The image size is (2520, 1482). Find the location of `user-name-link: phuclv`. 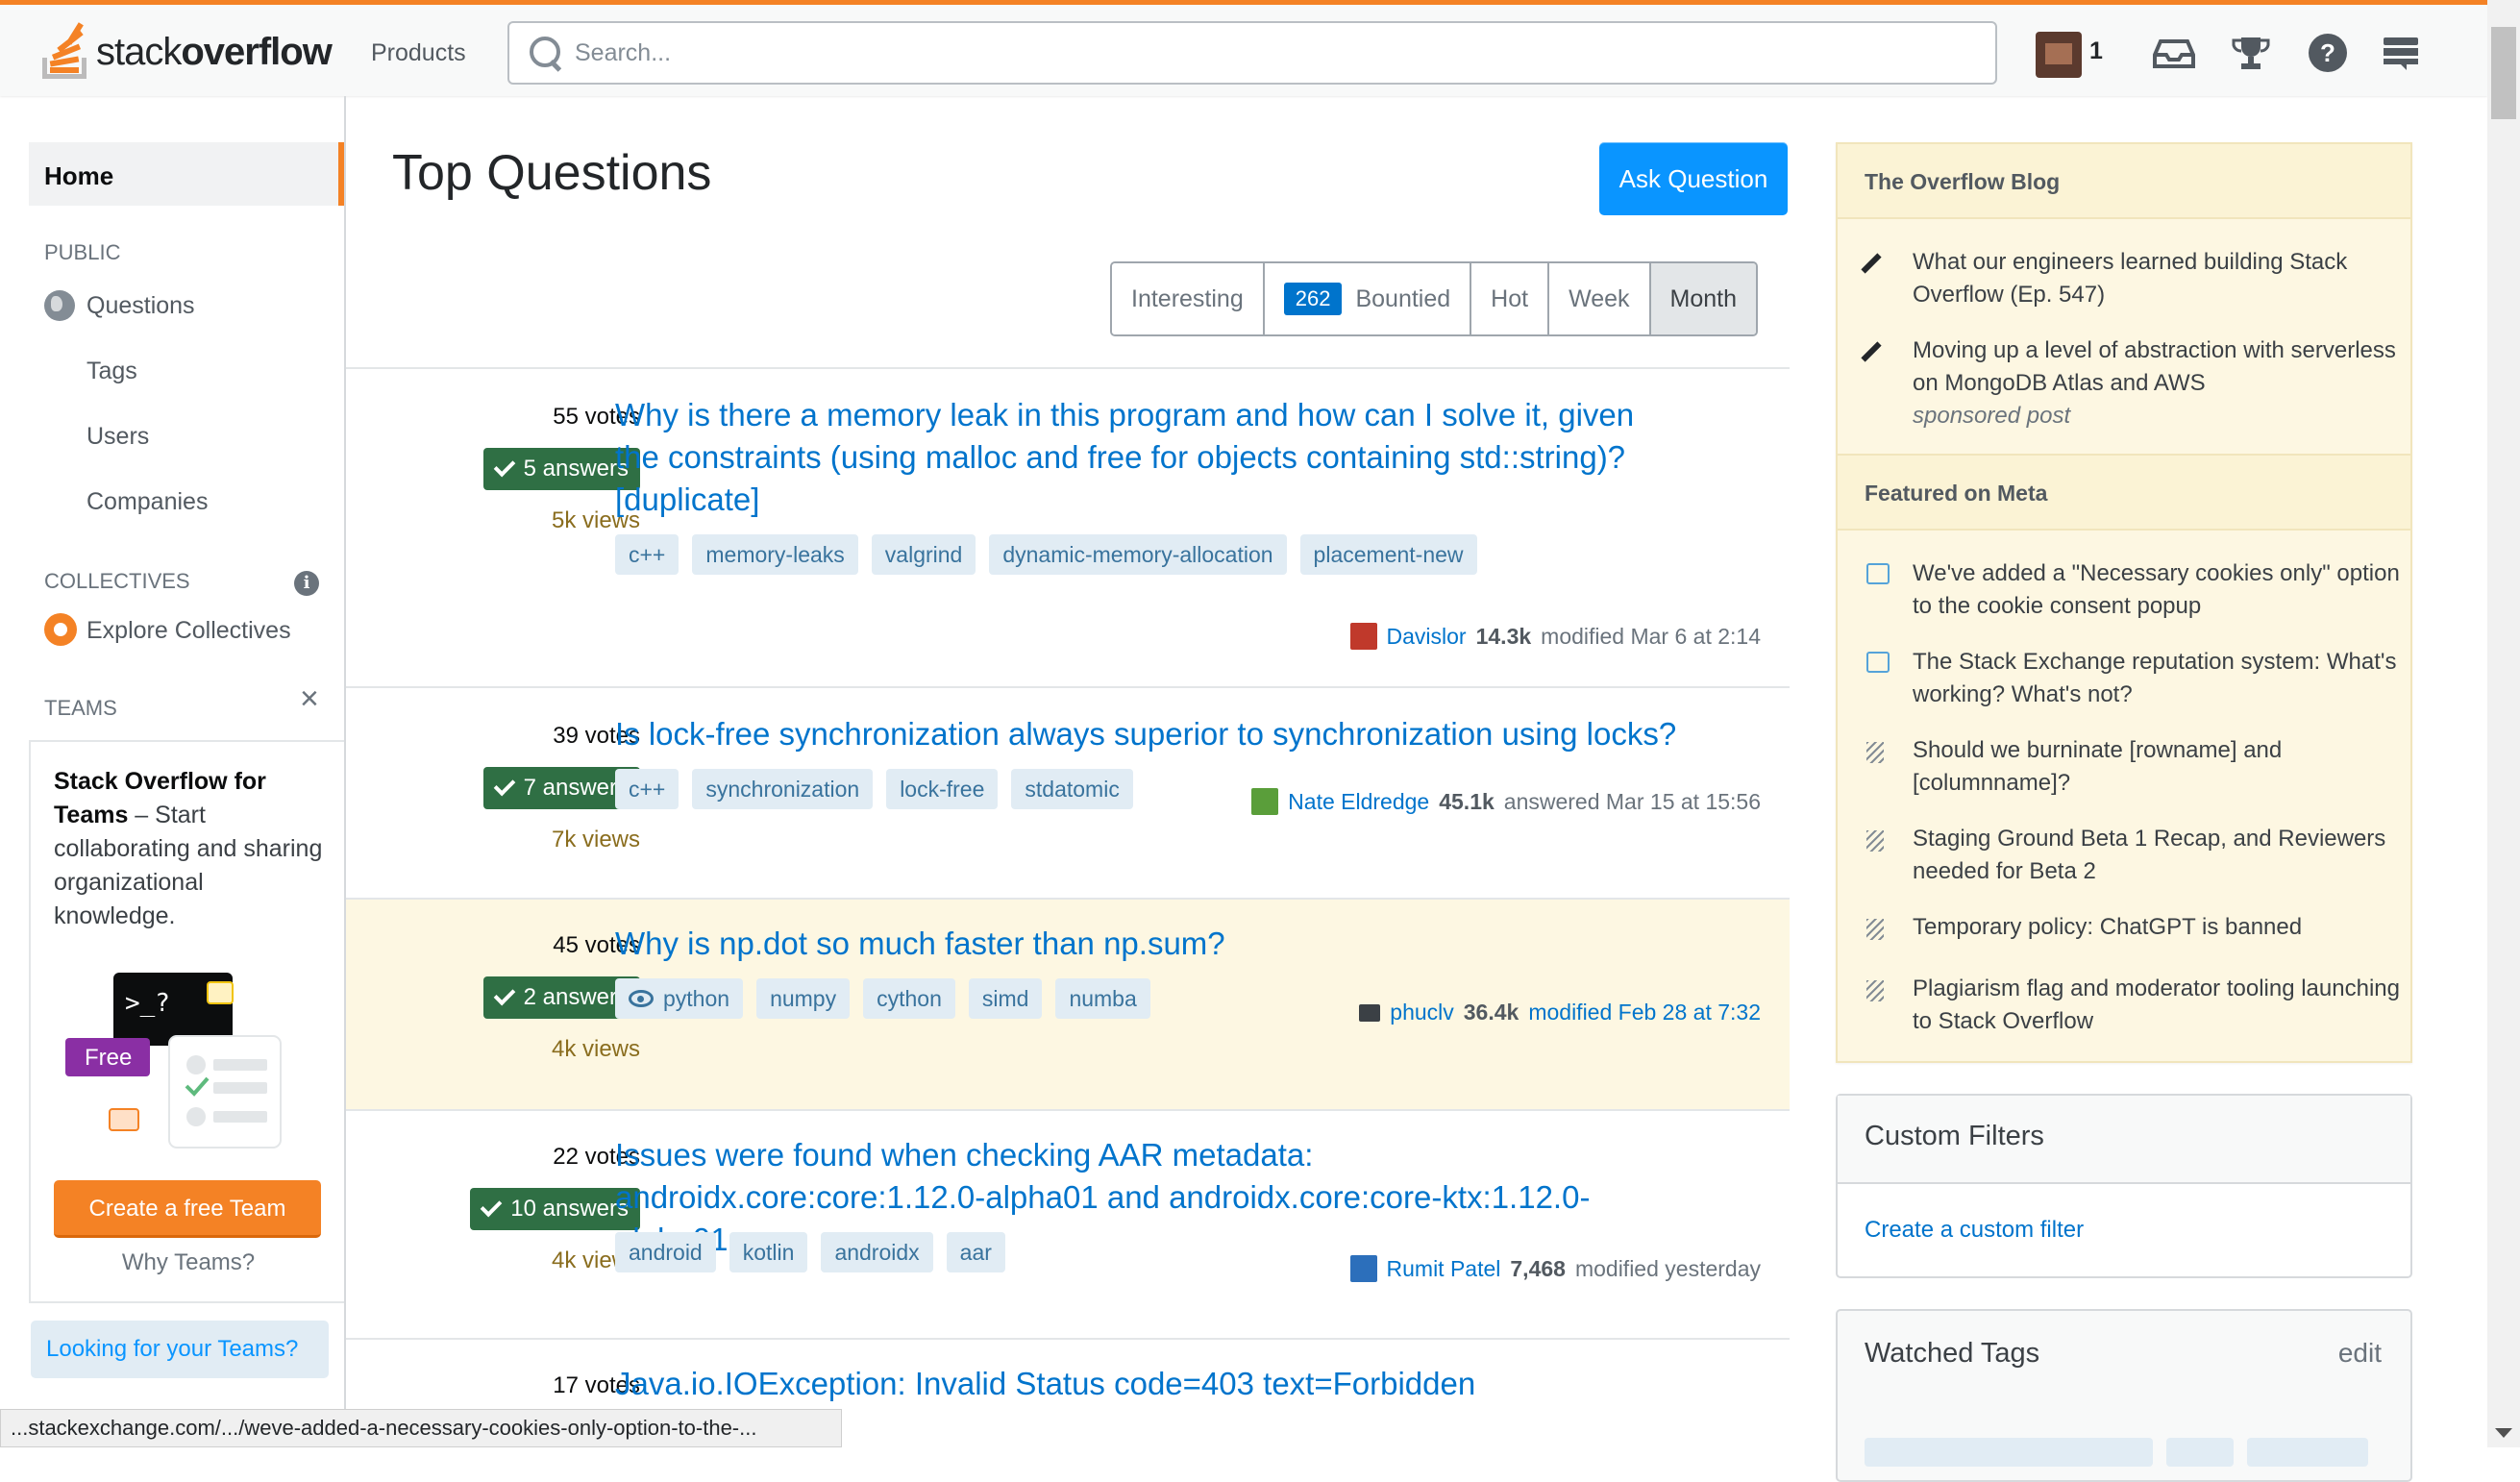

user-name-link: phuclv is located at coordinates (1422, 1012).